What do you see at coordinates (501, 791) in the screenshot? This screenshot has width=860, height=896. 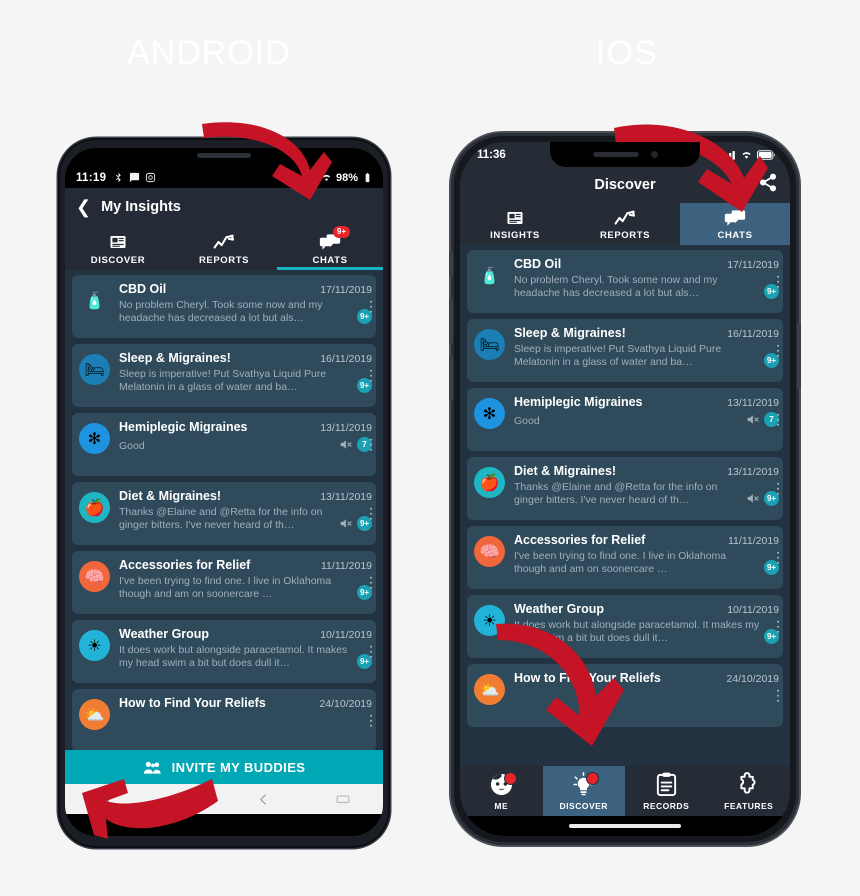 I see `ios-bottom-tab-me: ME` at bounding box center [501, 791].